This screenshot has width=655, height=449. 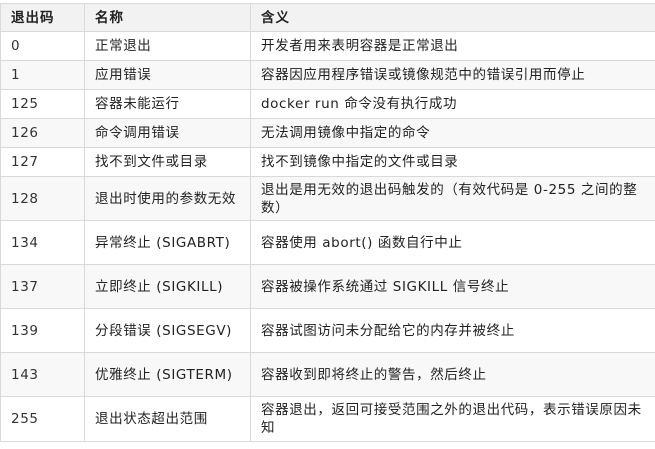 What do you see at coordinates (452, 286) in the screenshot?
I see `cell-meaning: 容器被操作系统通过 SIGKILL 信号终止` at bounding box center [452, 286].